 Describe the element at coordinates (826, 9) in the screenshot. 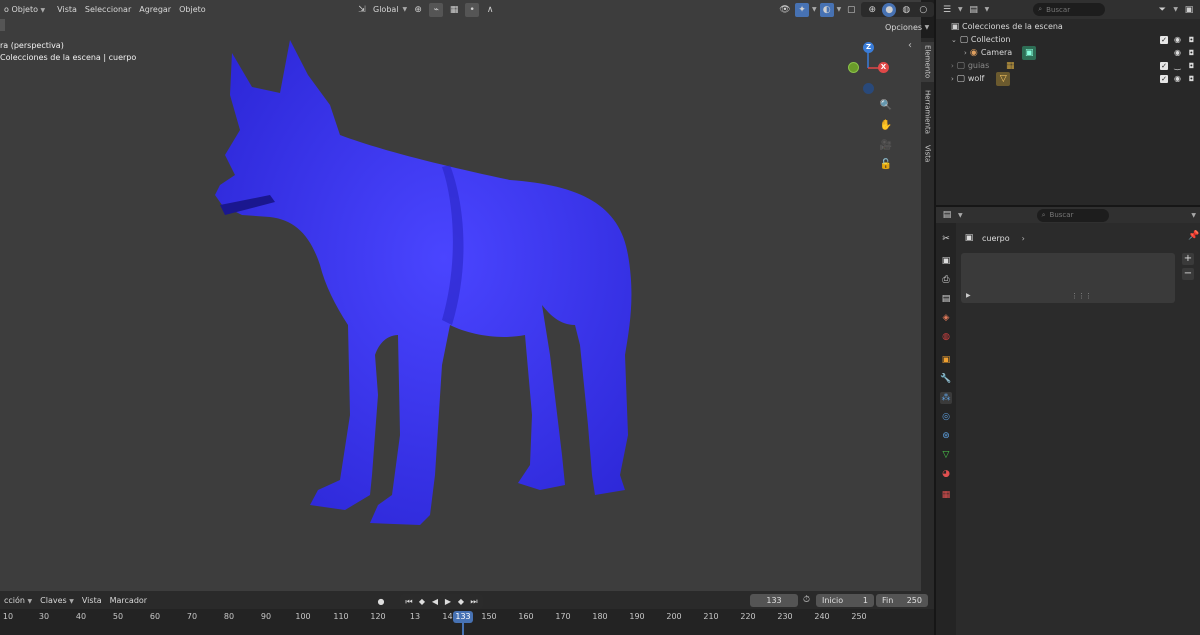

I see `overlay-icon: ◐` at that location.